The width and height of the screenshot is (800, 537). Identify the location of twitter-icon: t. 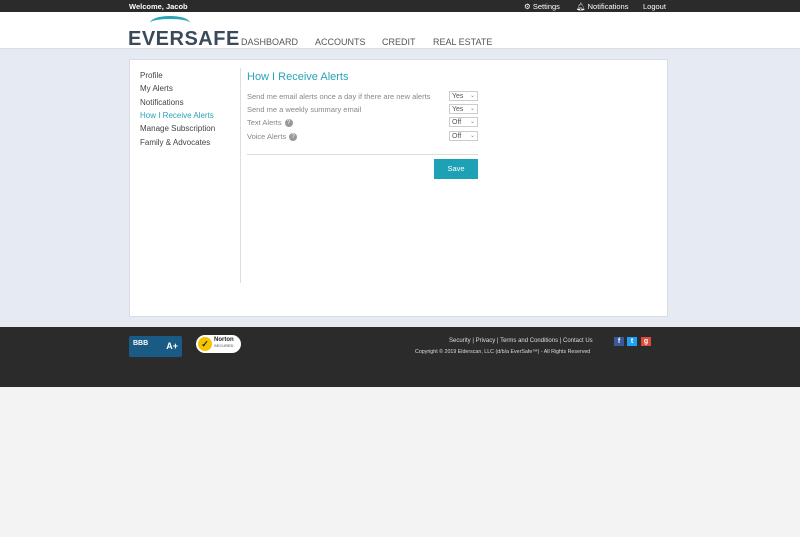
(632, 341).